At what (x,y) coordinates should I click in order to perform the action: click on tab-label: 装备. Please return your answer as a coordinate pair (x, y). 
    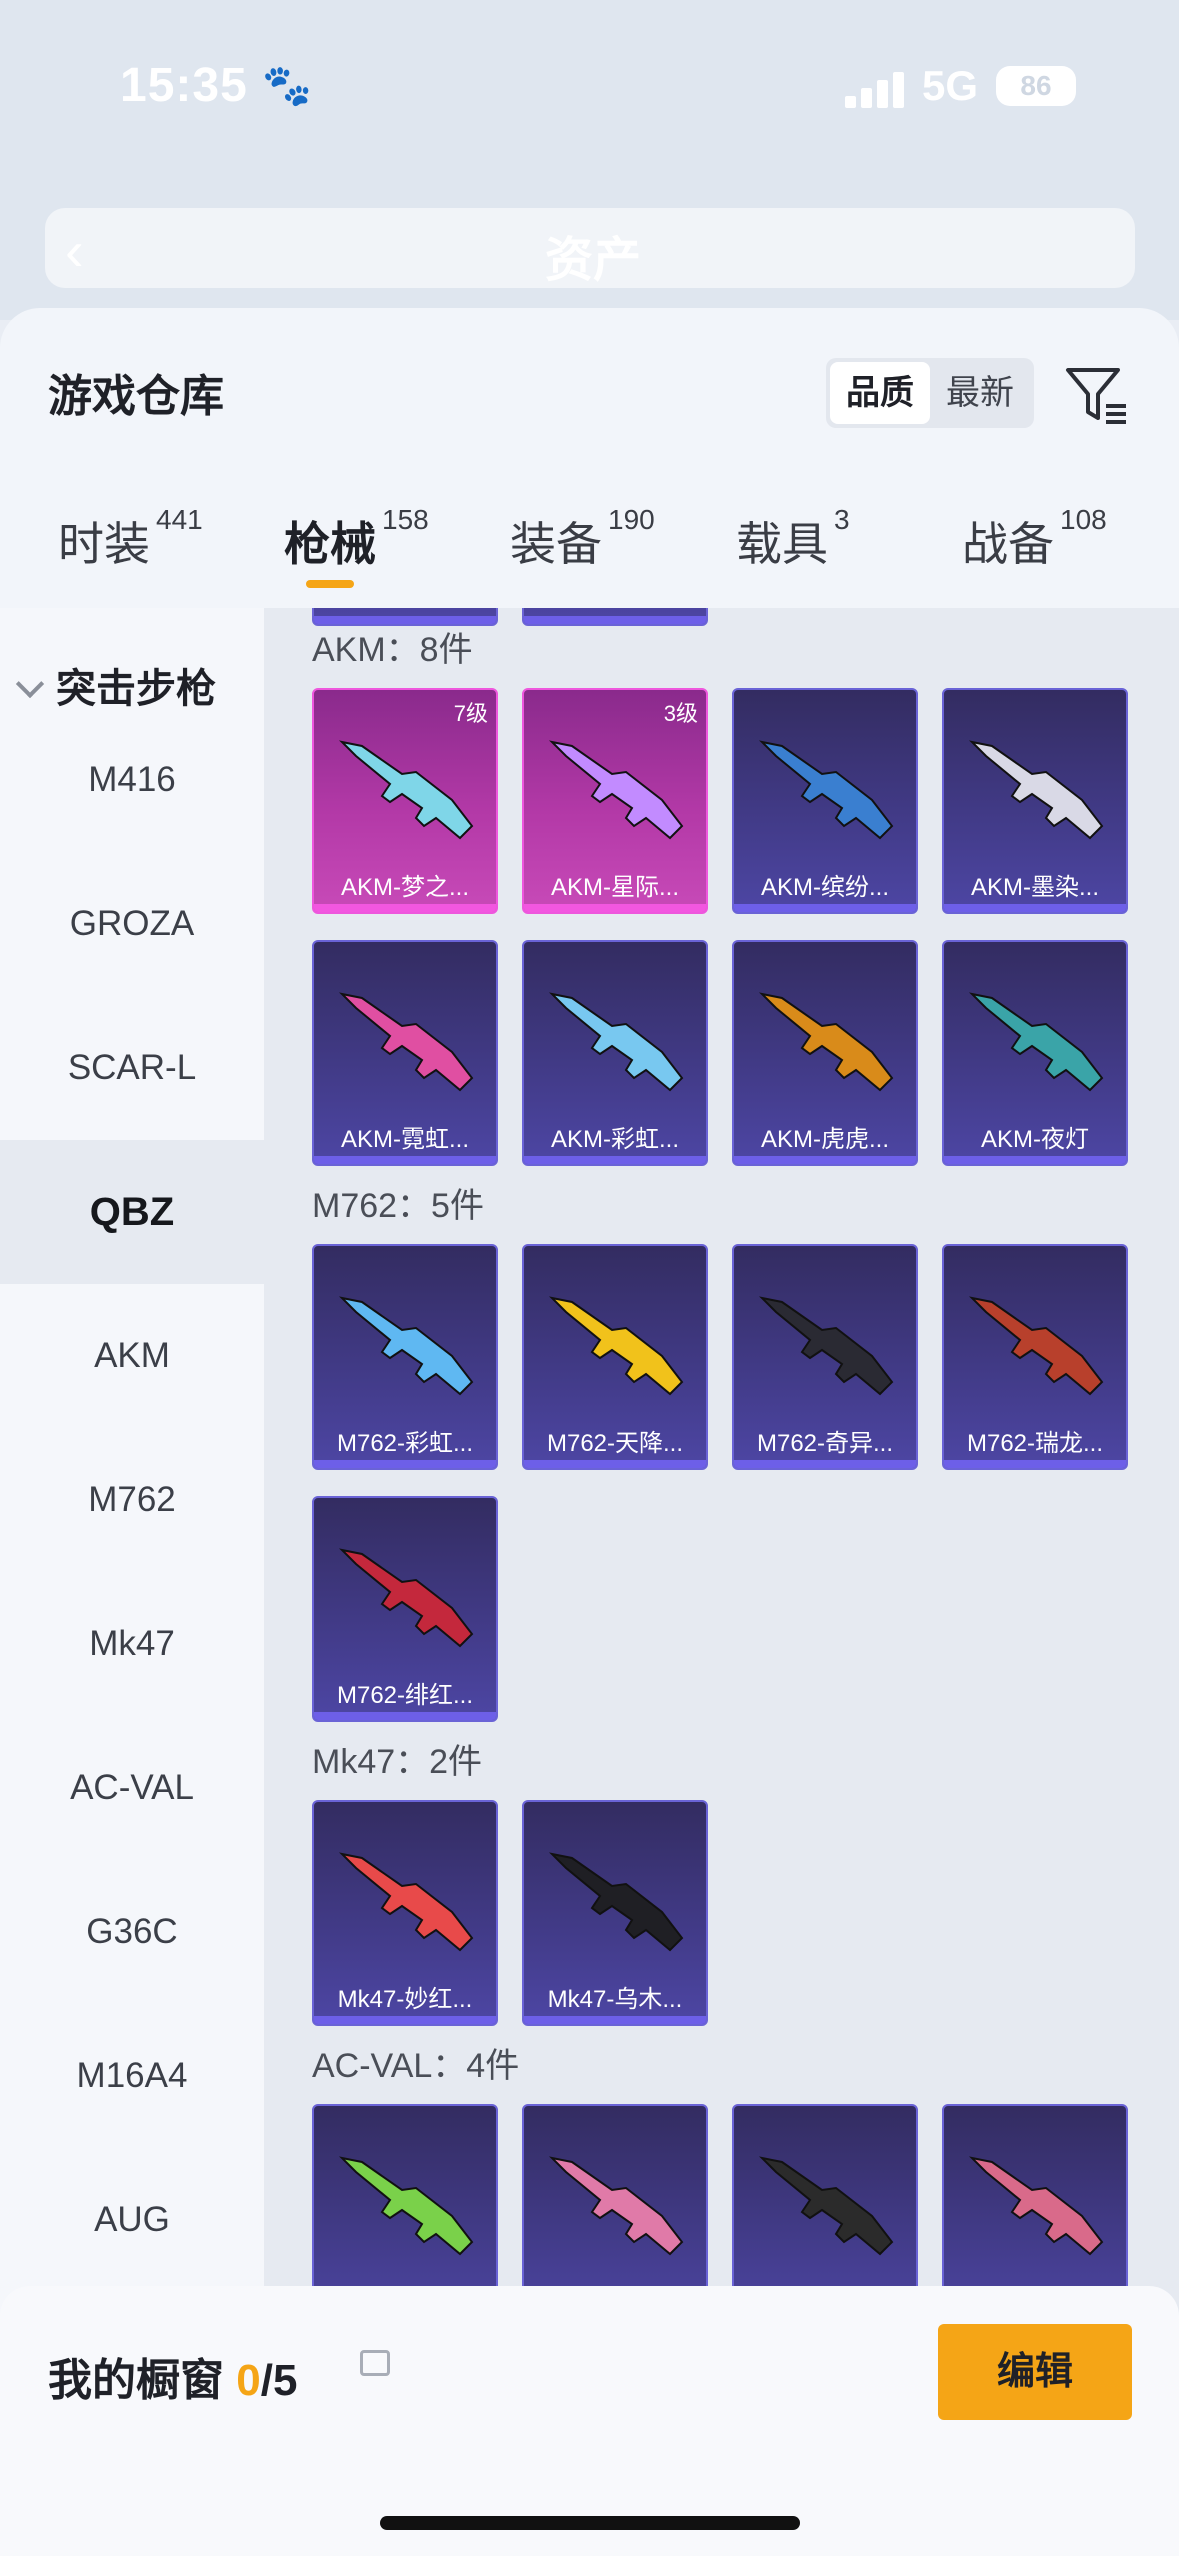
    Looking at the image, I should click on (556, 544).